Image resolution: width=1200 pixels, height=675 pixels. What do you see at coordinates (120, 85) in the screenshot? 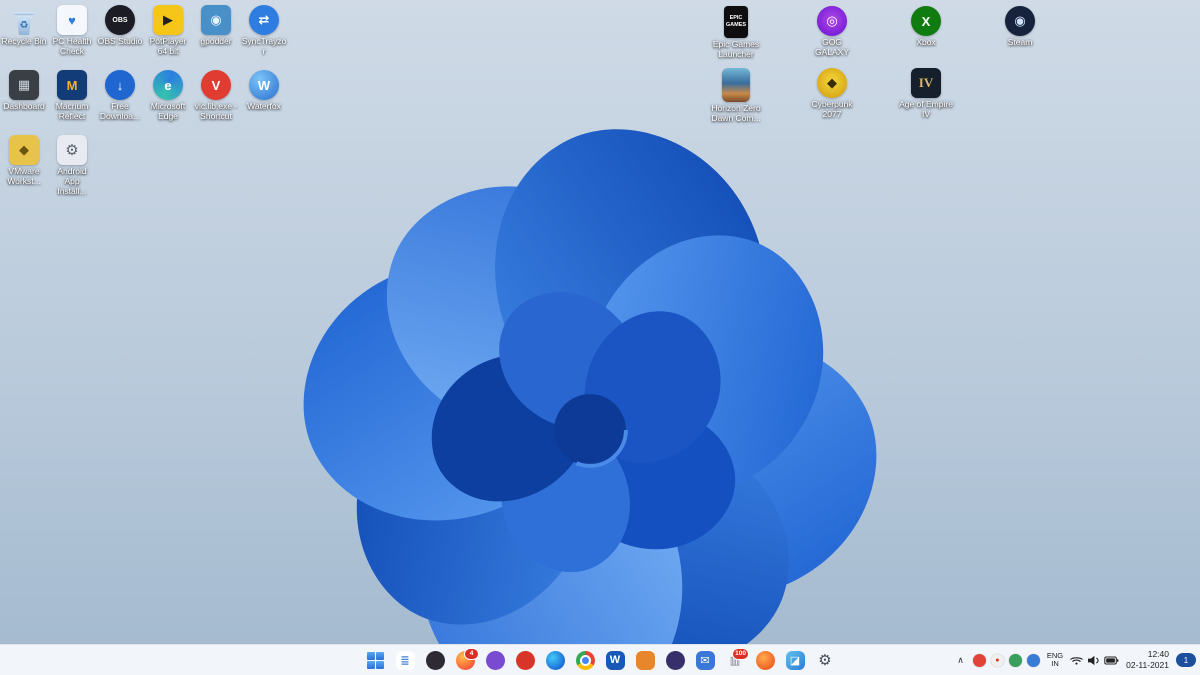
I see `free-download-manager-icon: ↓` at bounding box center [120, 85].